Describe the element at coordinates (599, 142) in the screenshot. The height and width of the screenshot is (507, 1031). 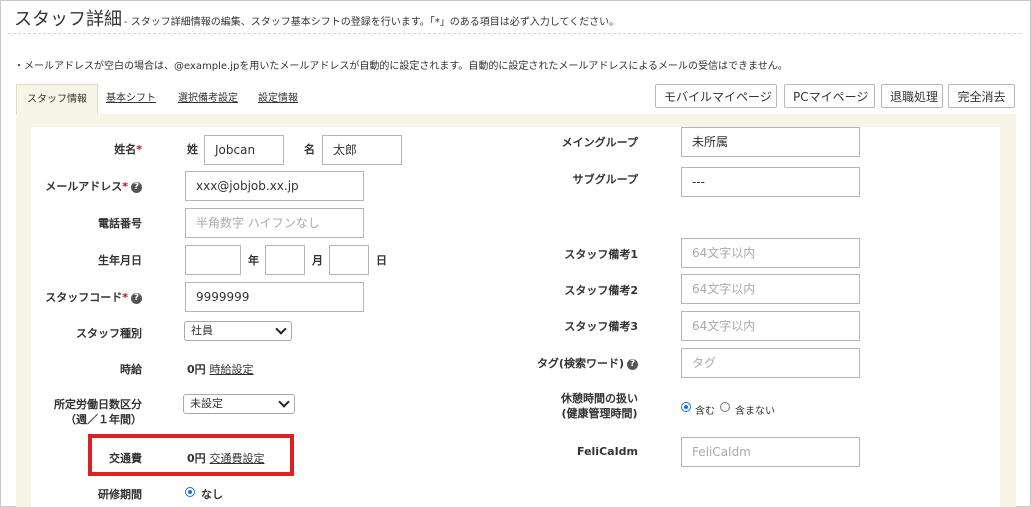
I see `main-group-label: メイングループ` at that location.